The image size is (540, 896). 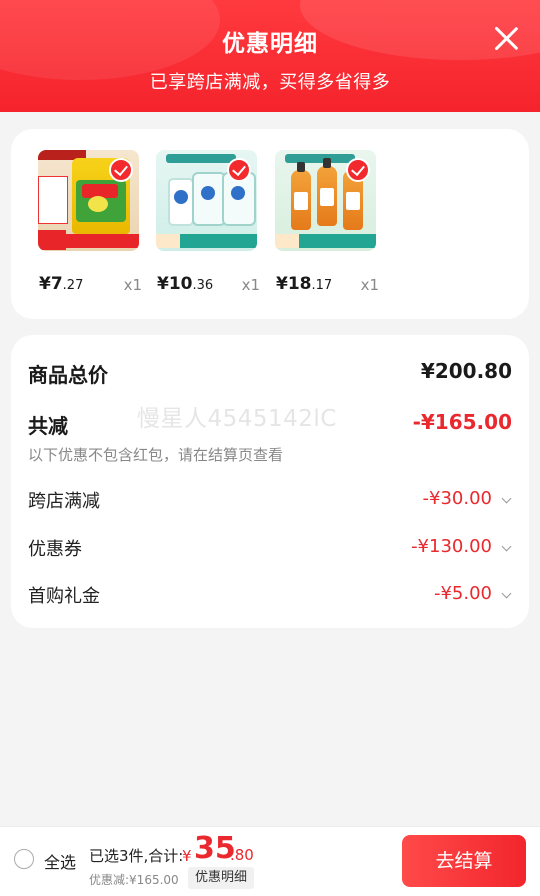 I want to click on total-reduce-value: -¥165.00, so click(x=462, y=422).